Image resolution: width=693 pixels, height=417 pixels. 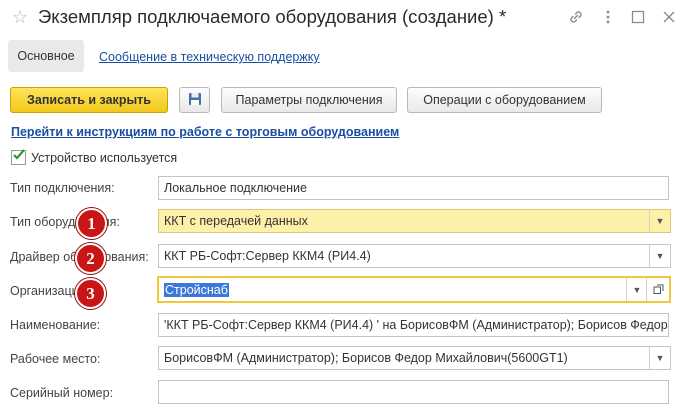 What do you see at coordinates (576, 18) in the screenshot?
I see `link-icon` at bounding box center [576, 18].